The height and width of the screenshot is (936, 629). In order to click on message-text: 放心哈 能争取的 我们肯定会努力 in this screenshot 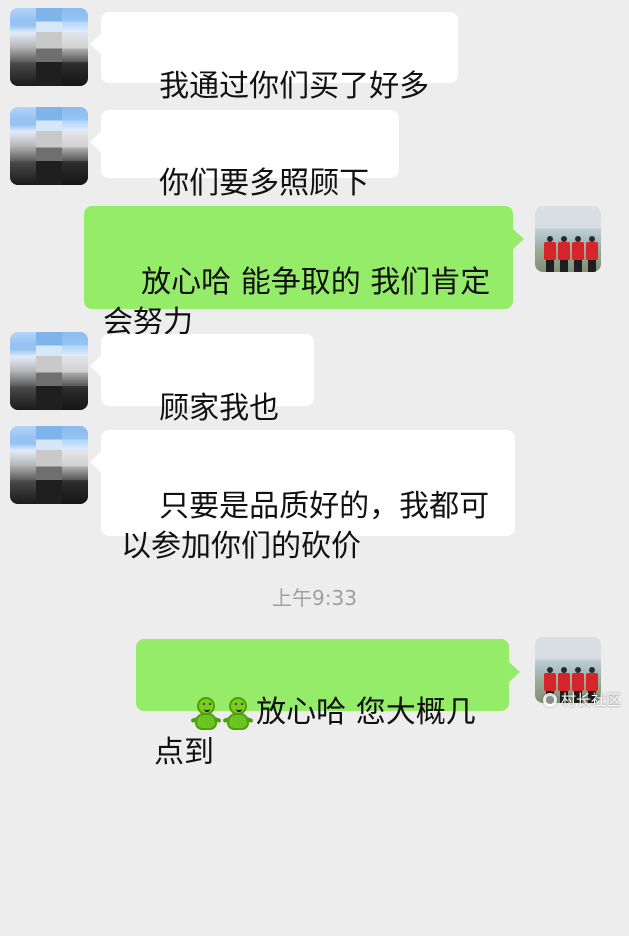, I will do `click(297, 302)`.